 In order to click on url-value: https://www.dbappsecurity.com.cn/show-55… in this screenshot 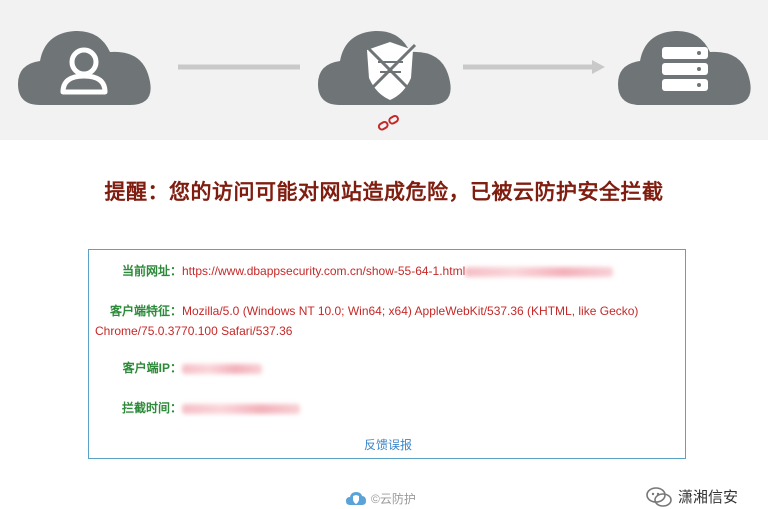, I will do `click(324, 271)`.